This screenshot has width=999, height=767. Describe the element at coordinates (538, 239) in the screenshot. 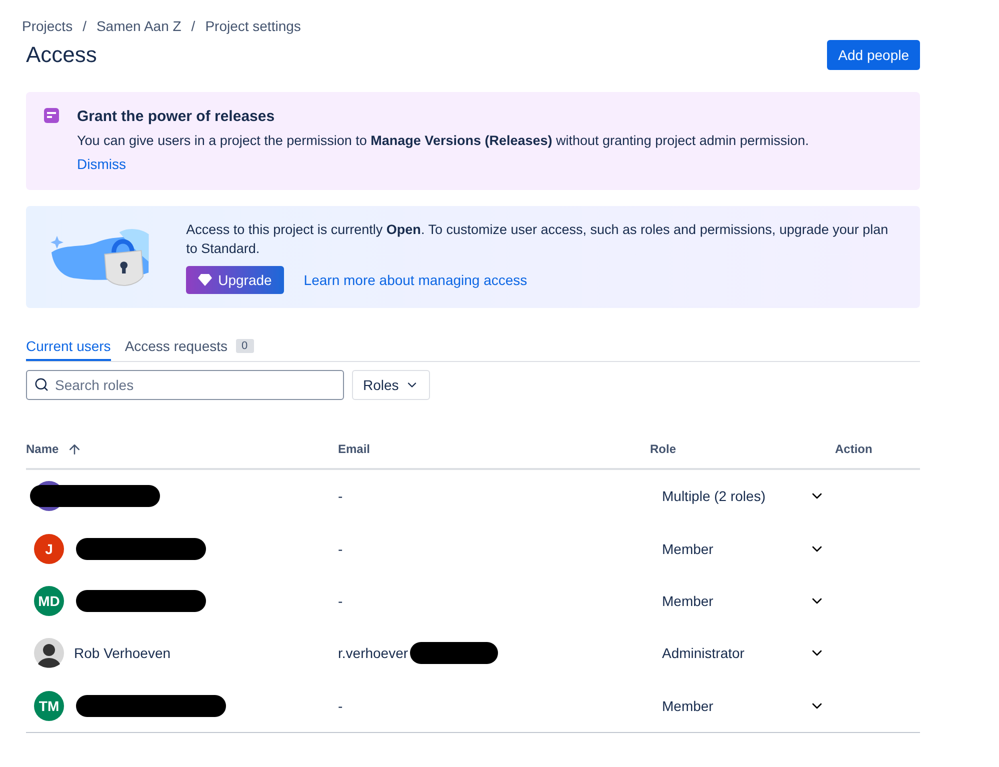

I see `upgrade-text: Access to this project is currently Open. To customize user access, such as roles and permissions, upgrade your plan to Standard.` at that location.